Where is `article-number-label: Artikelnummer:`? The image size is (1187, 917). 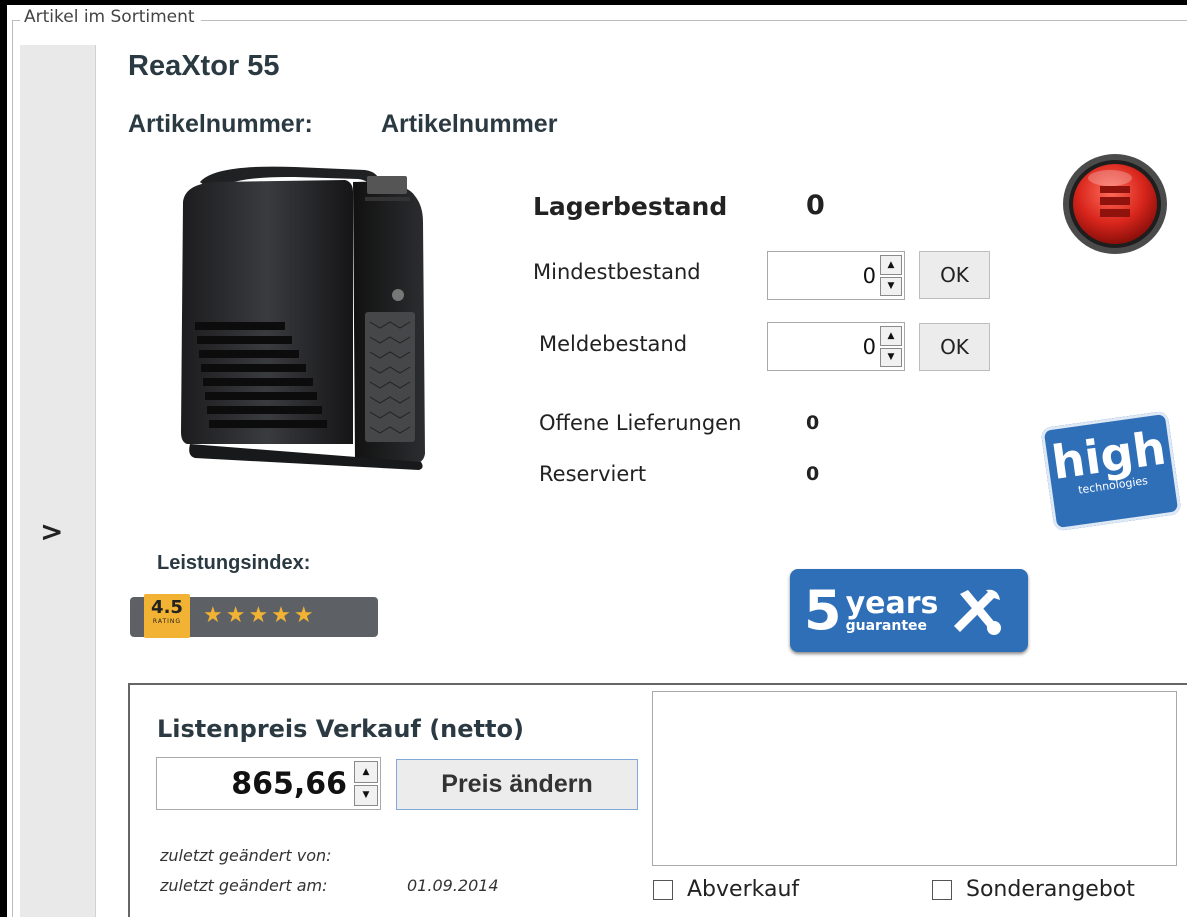 article-number-label: Artikelnummer: is located at coordinates (220, 124).